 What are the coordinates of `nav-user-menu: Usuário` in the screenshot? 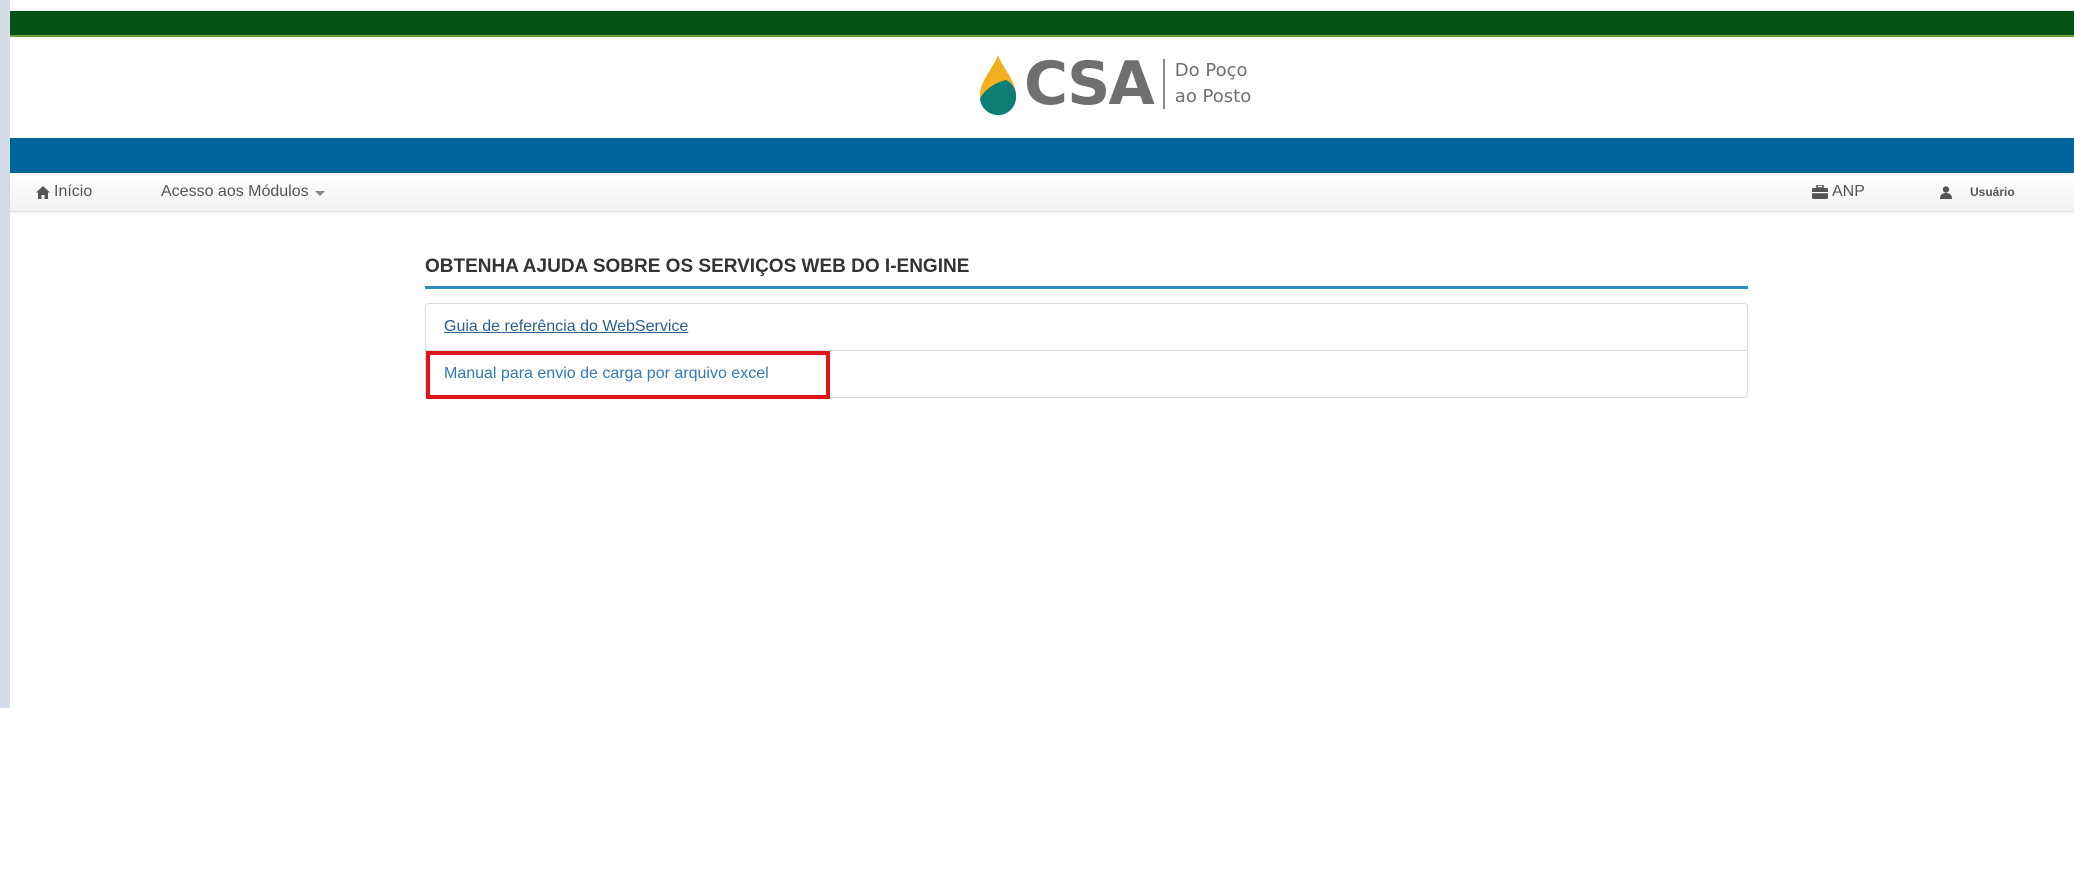 It's located at (1977, 192).